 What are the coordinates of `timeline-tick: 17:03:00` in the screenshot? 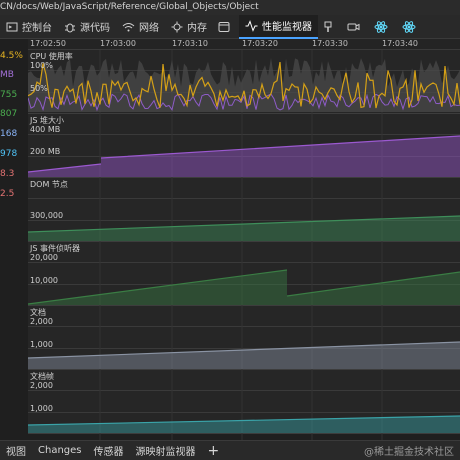 It's located at (118, 43).